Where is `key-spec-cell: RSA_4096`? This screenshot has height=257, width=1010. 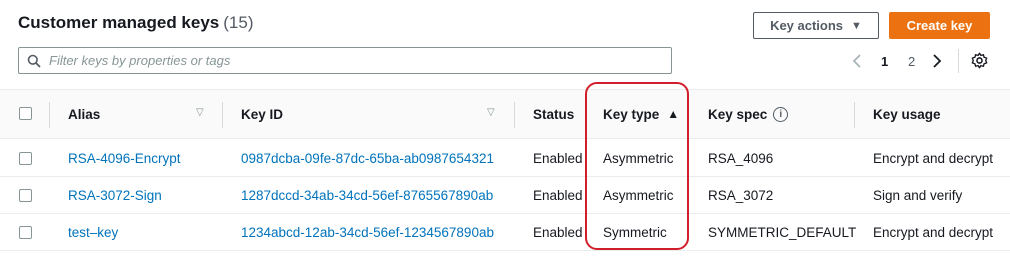
key-spec-cell: RSA_4096 is located at coordinates (741, 158).